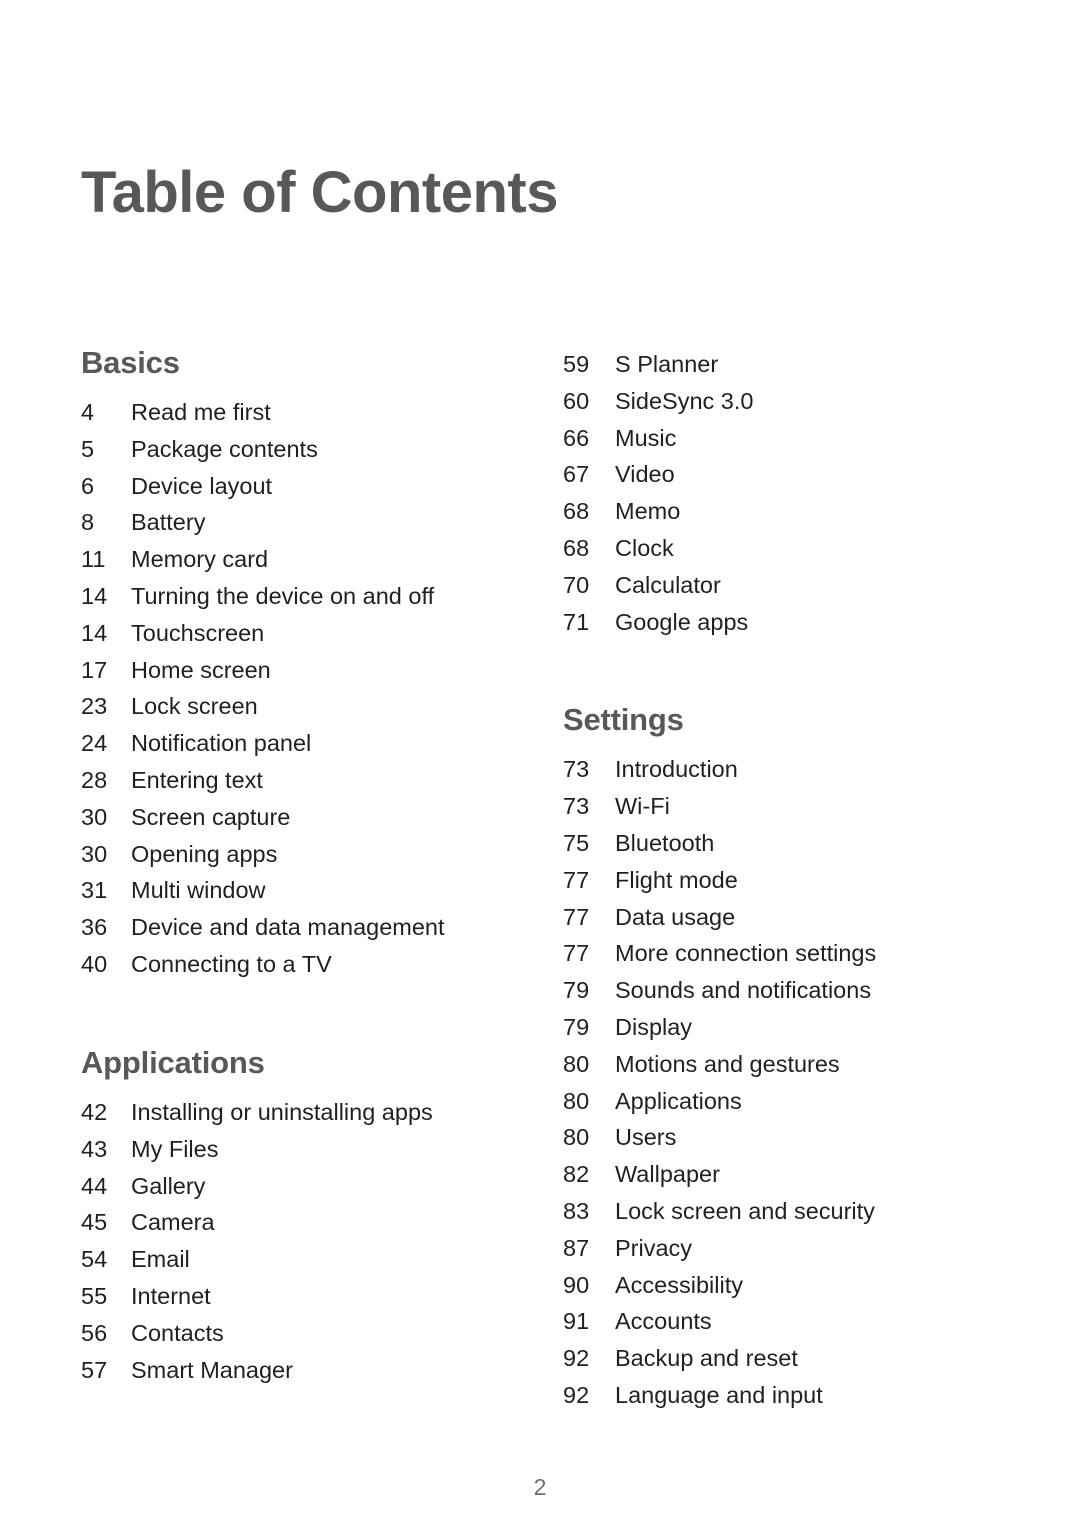 Image resolution: width=1080 pixels, height=1527 pixels. Describe the element at coordinates (788, 1211) in the screenshot. I see `toc-entry: 83 Lock screen and security` at that location.